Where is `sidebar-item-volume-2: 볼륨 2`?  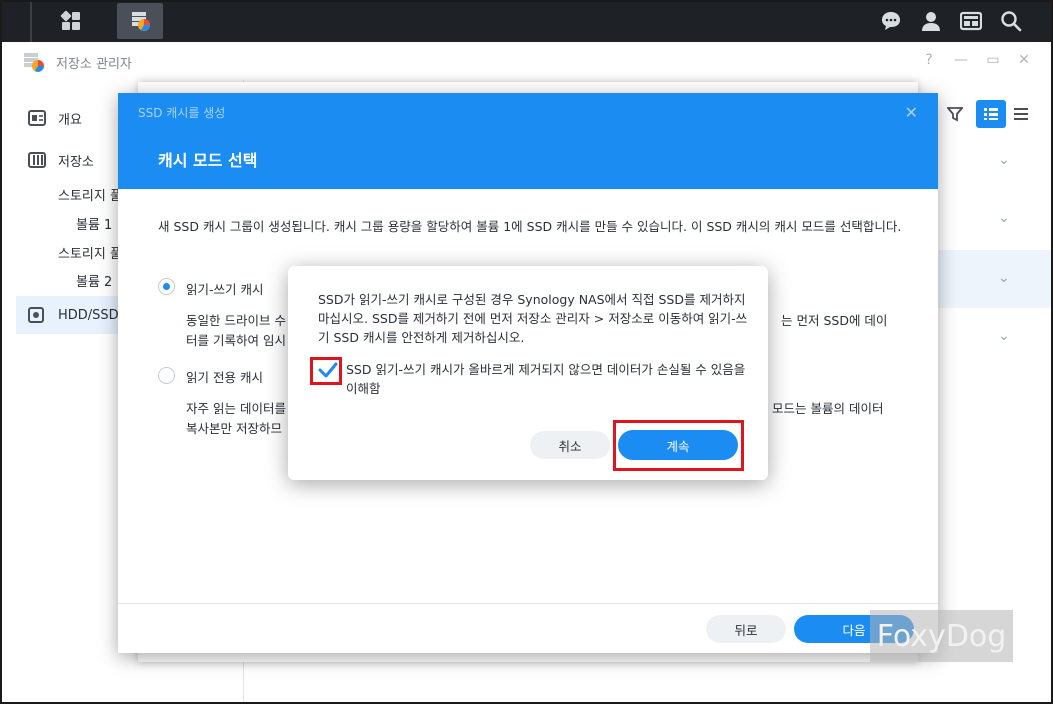 sidebar-item-volume-2: 볼륨 2 is located at coordinates (94, 280).